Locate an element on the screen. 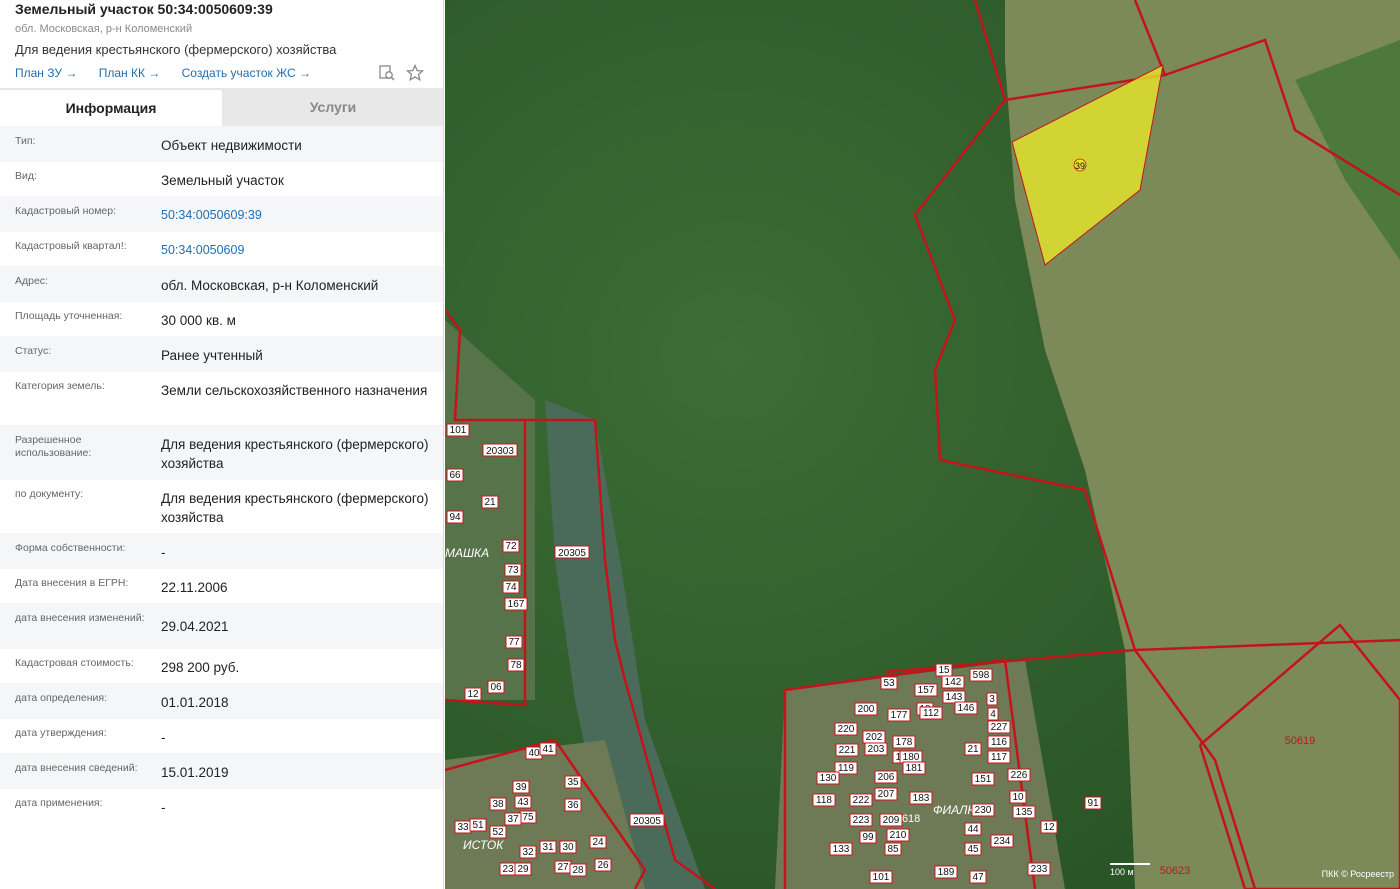 Image resolution: width=1400 pixels, height=889 pixels. parcel-number-label: 15 is located at coordinates (944, 670).